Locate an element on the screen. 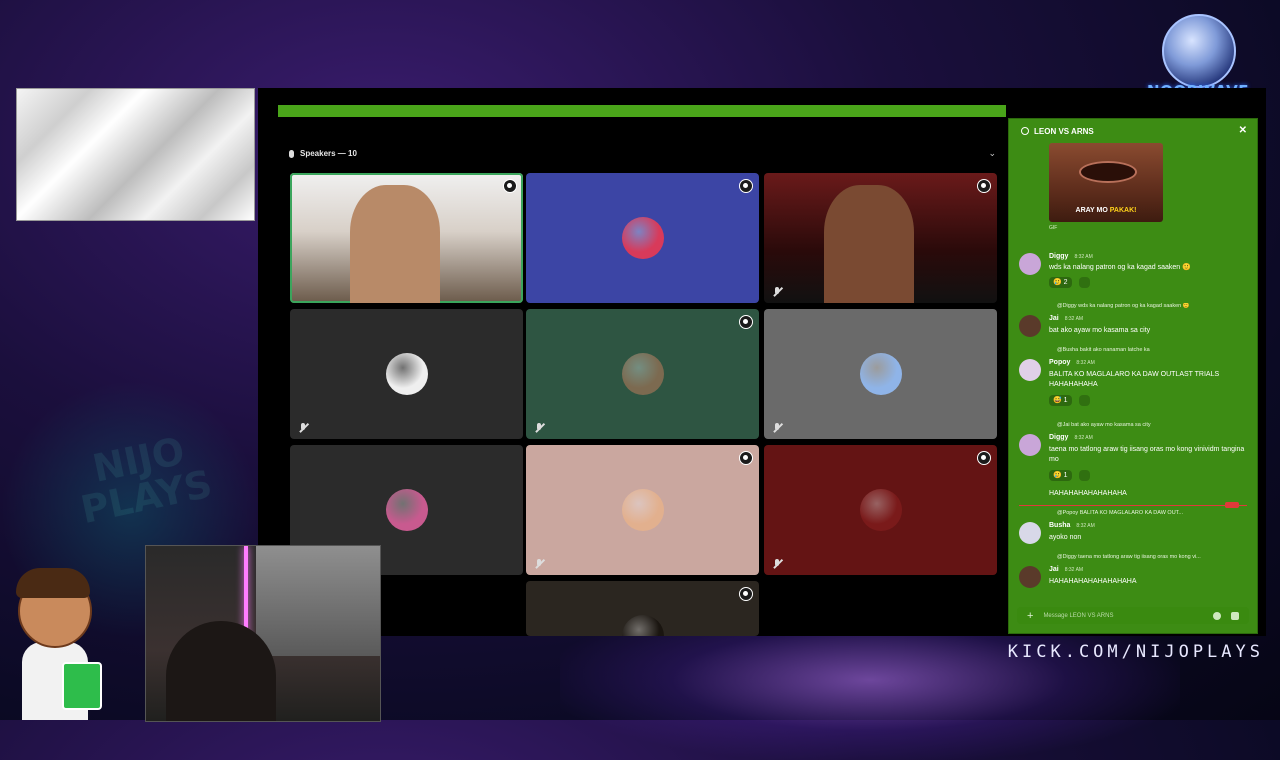 The height and width of the screenshot is (760, 1280). reply-preview: @Jai bat ako ayaw mo kasama sa city is located at coordinates (1155, 425).